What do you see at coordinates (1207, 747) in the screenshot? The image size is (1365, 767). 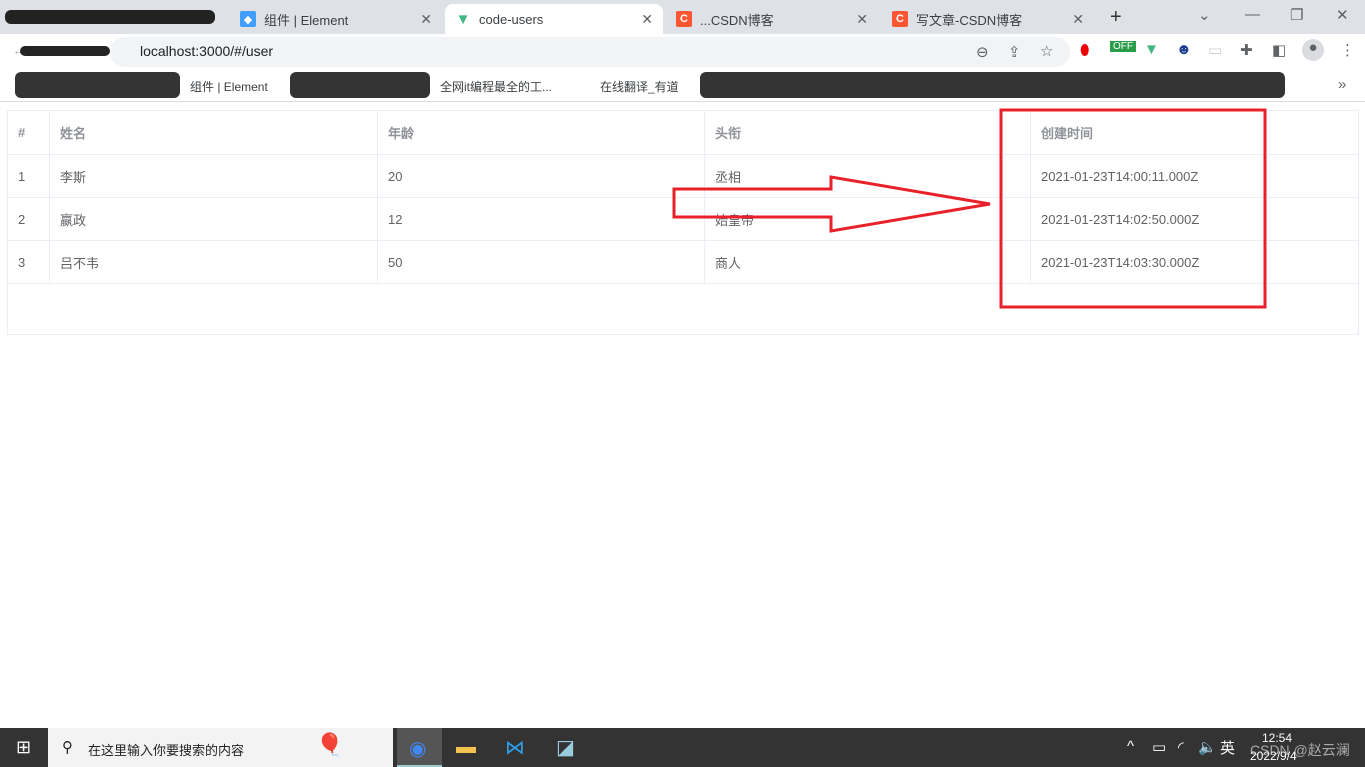 I see `volume-icon: 🔈` at bounding box center [1207, 747].